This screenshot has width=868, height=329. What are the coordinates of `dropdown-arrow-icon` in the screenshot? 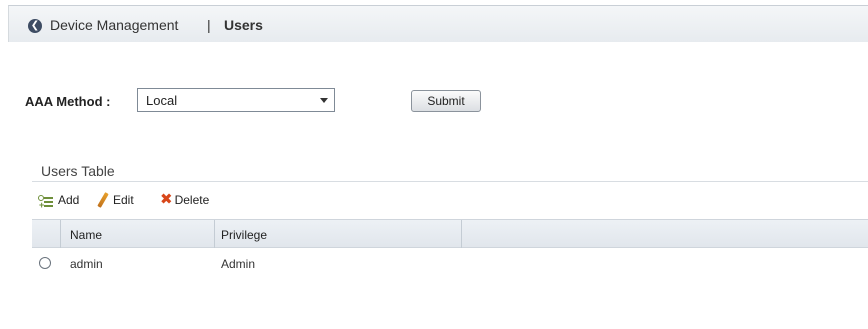 It's located at (324, 100).